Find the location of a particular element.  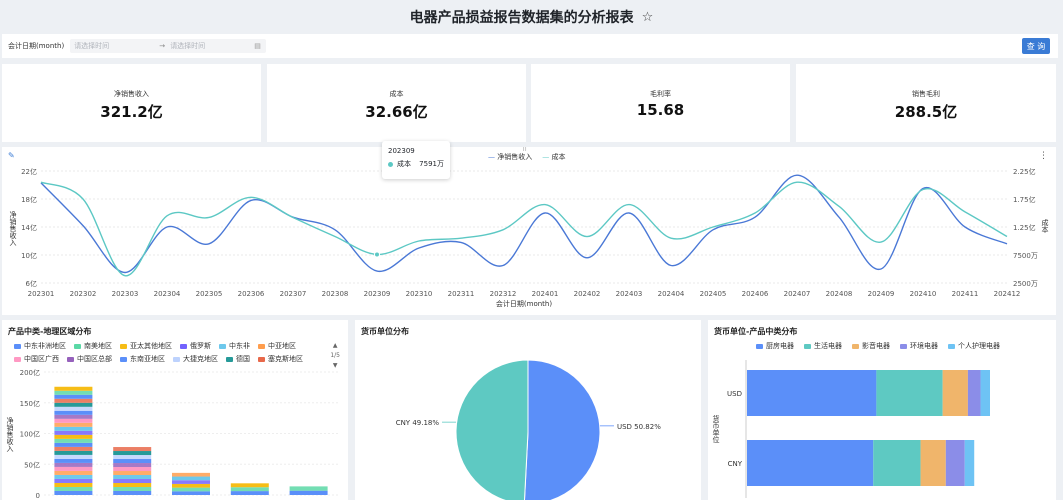

currency-category-chart: 货币单位 USD CNY is located at coordinates (882, 410).